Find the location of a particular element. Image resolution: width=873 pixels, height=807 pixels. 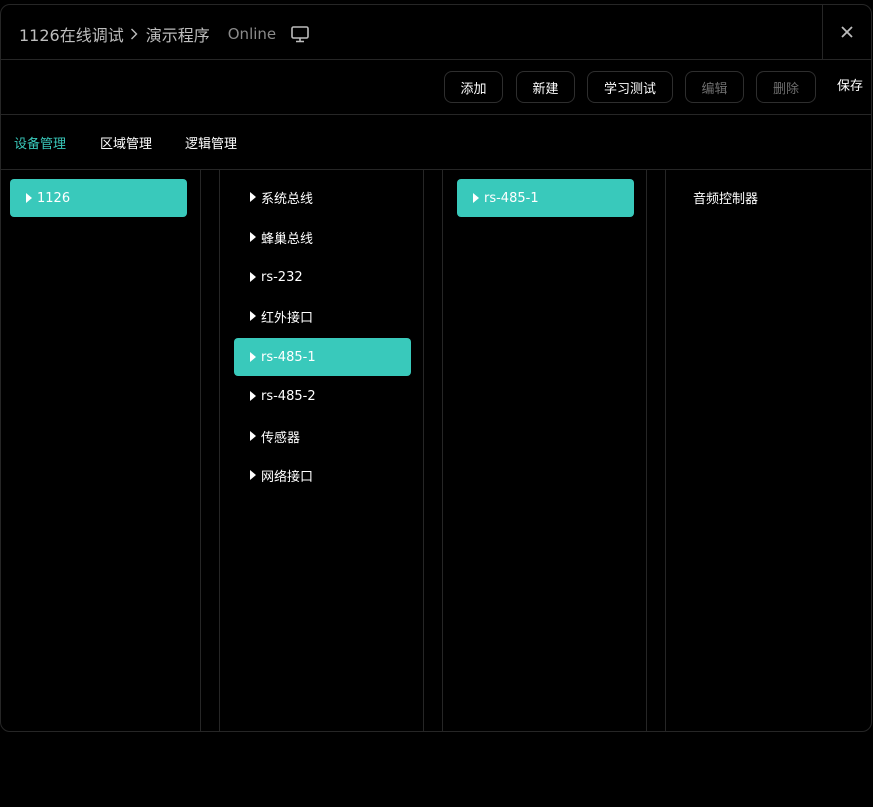

tab-device-management: 设备管理 is located at coordinates (40, 142).